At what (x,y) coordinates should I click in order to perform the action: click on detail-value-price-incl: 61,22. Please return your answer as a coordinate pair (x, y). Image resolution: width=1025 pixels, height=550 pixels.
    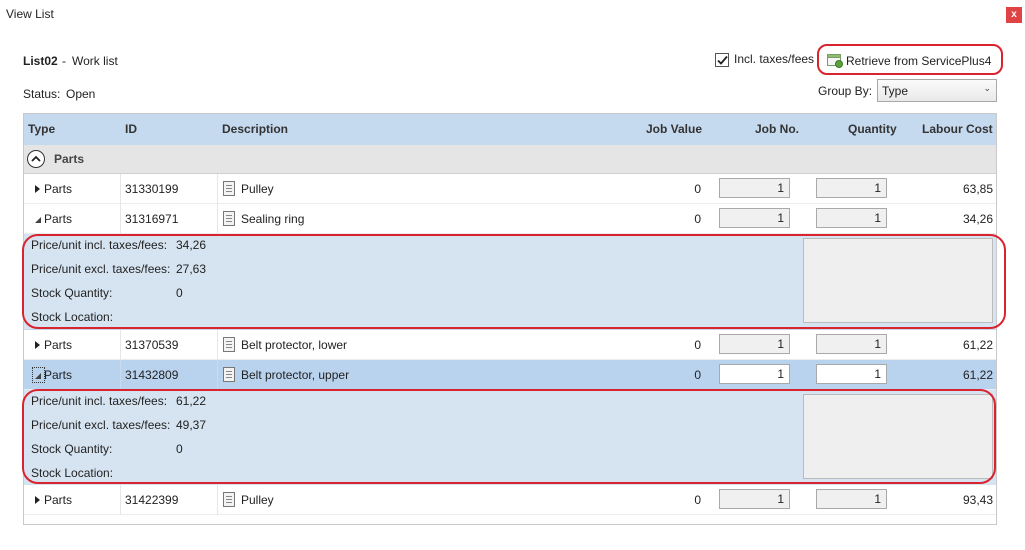
    Looking at the image, I should click on (191, 401).